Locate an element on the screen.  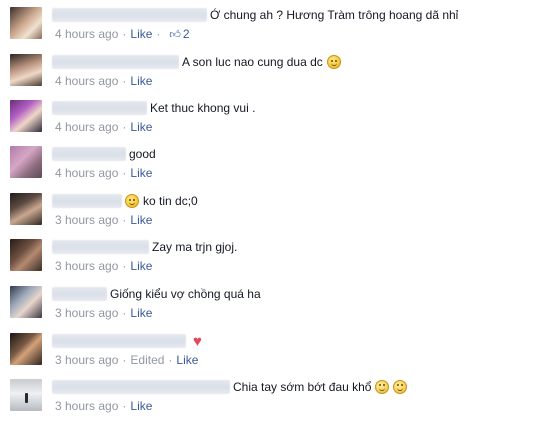
comment-text: Chia tay sớm bớt đau khổ is located at coordinates (302, 387).